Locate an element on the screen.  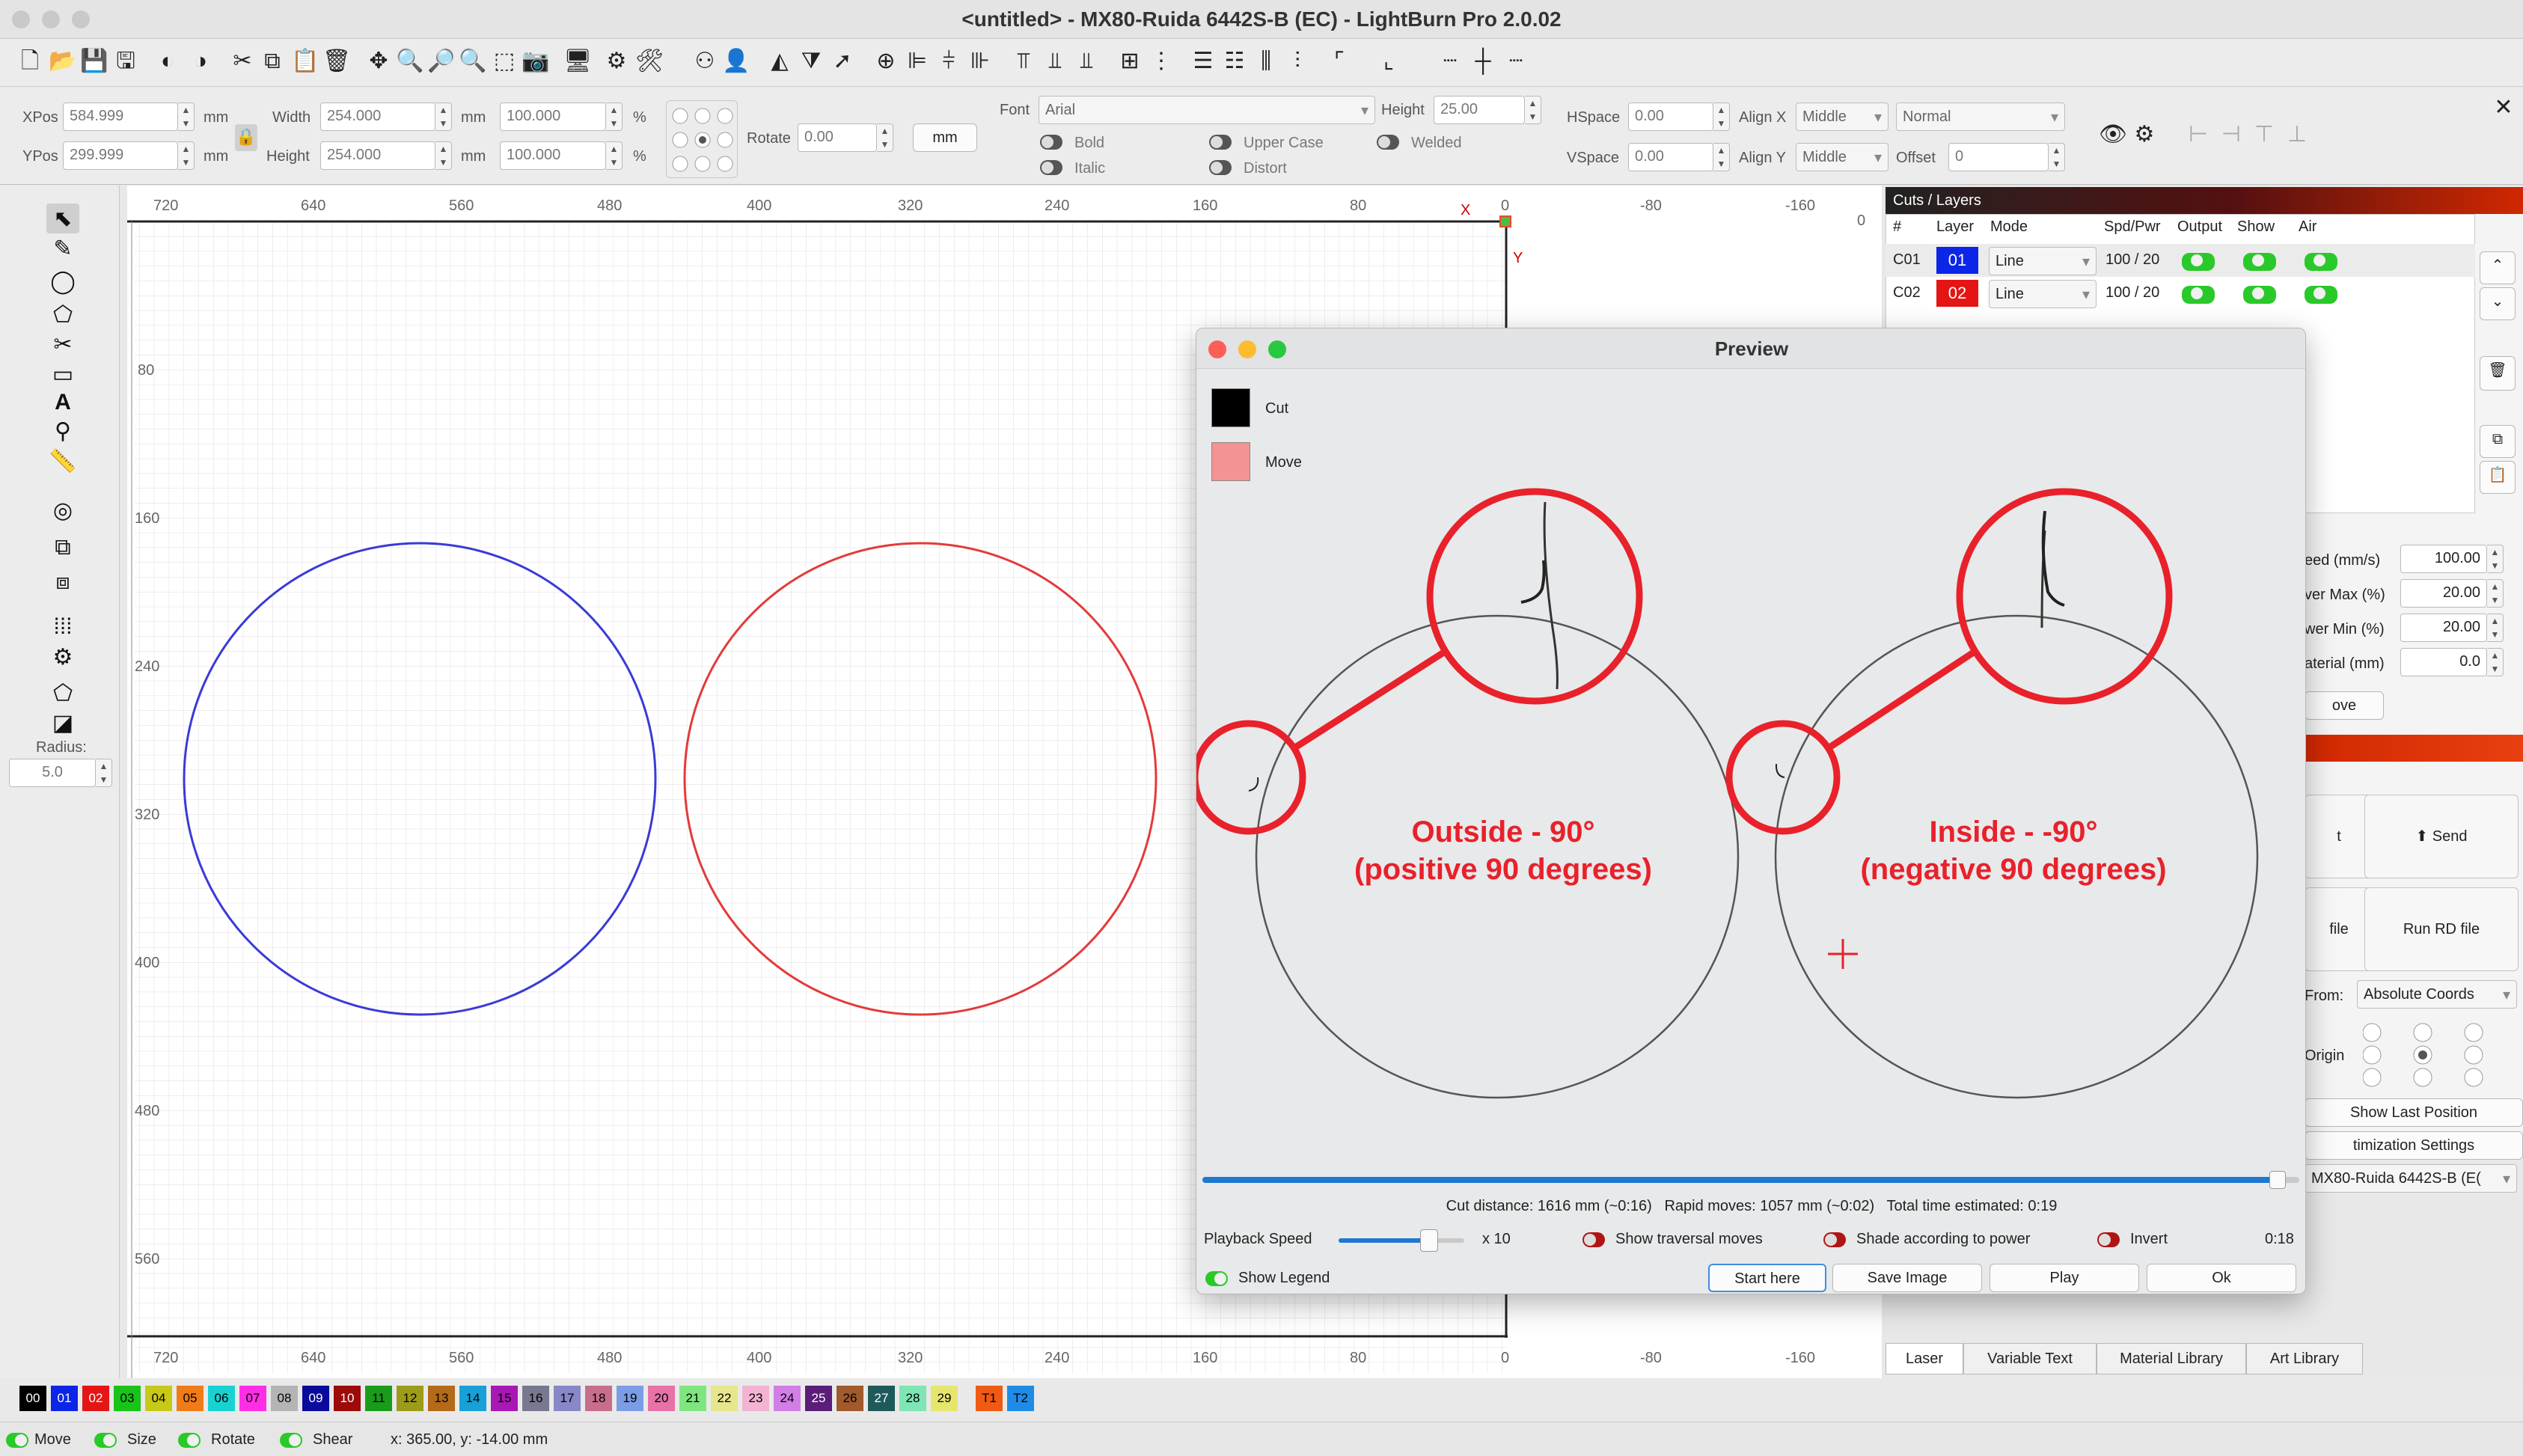
layer-color-swatch: 02 is located at coordinates (1957, 293).